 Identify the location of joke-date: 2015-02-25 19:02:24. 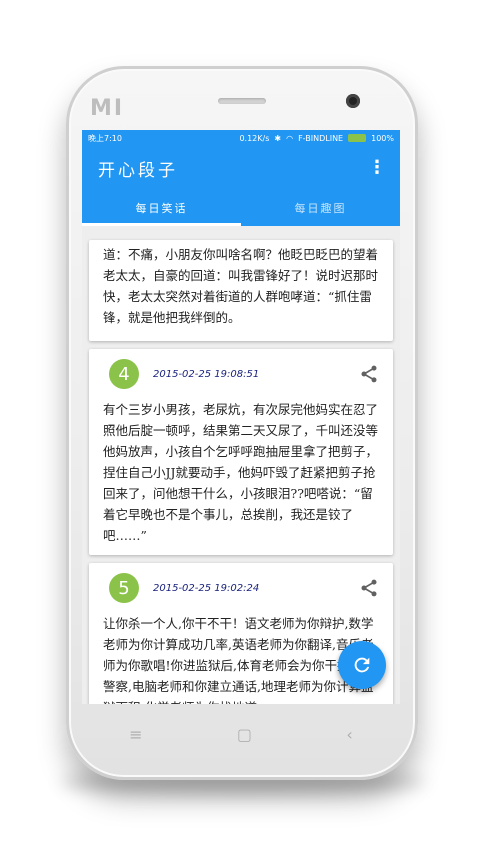
(206, 588).